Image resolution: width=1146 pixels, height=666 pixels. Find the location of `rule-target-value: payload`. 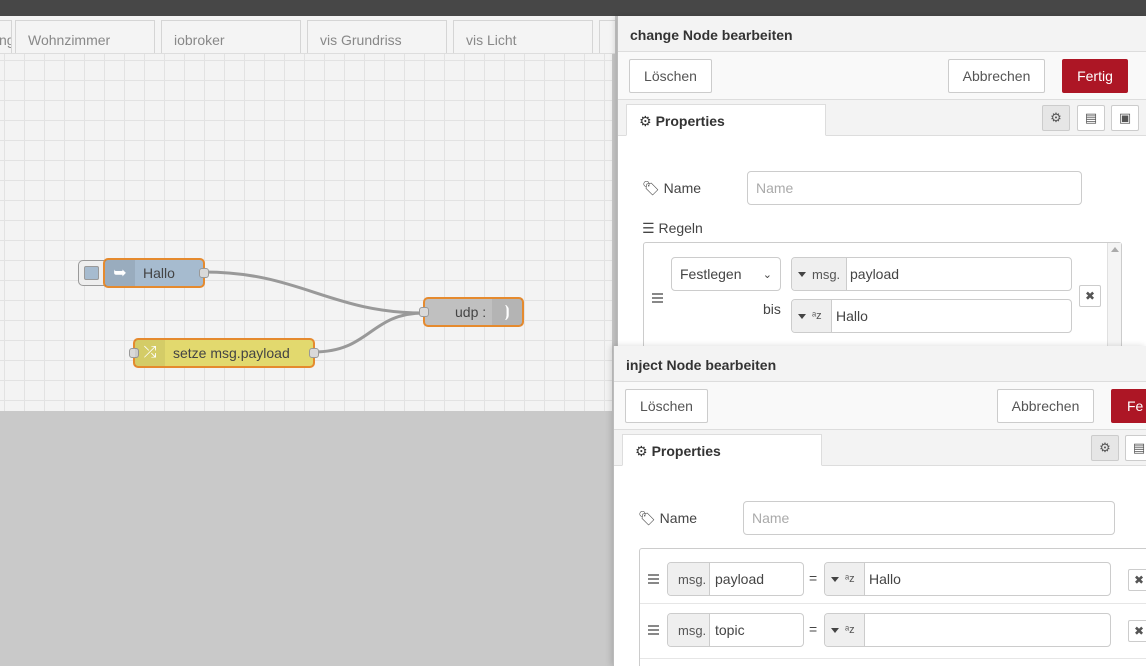

rule-target-value: payload is located at coordinates (875, 274).